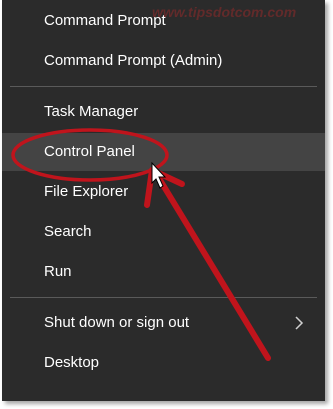  I want to click on menu-item-task-manager: Task Manager, so click(163, 112).